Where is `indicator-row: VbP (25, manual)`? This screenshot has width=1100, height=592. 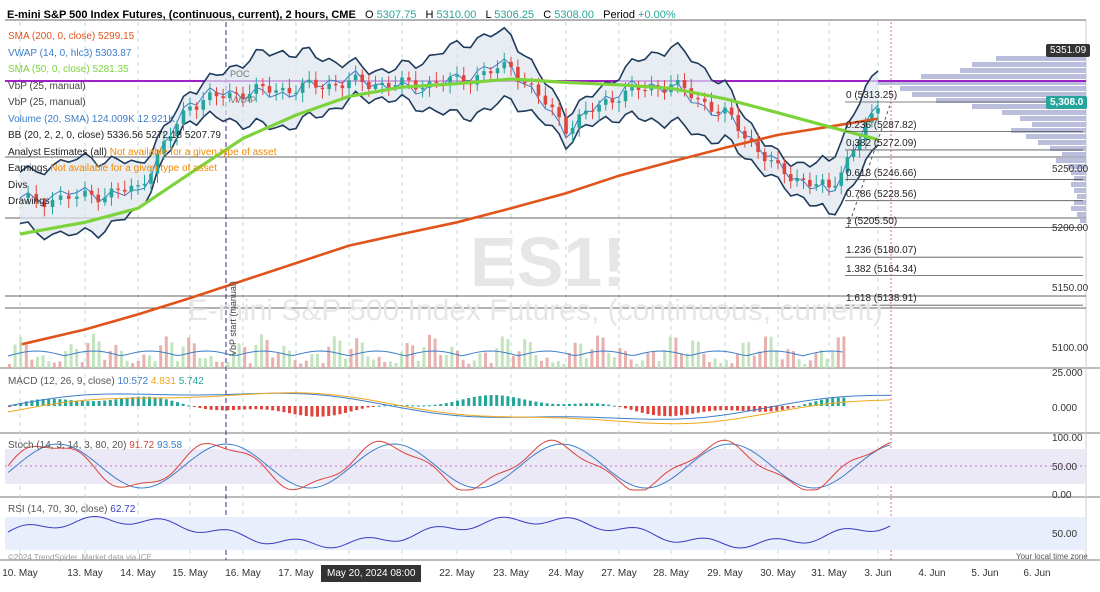 indicator-row: VbP (25, manual) is located at coordinates (47, 86).